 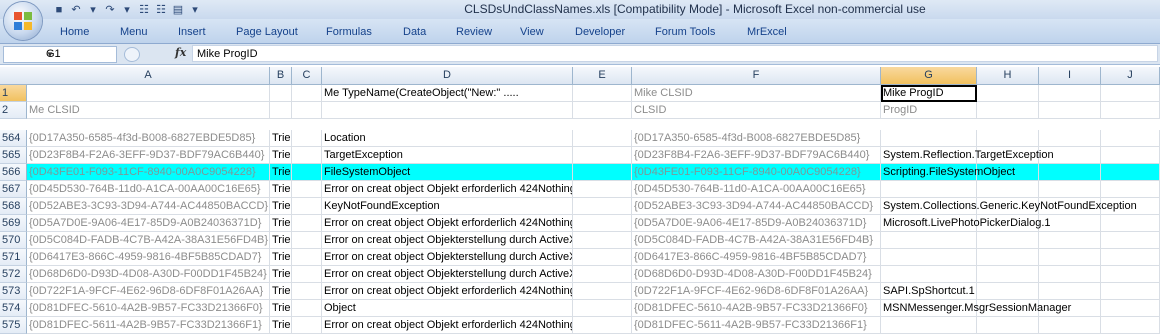 What do you see at coordinates (148, 93) in the screenshot?
I see `cell-a` at bounding box center [148, 93].